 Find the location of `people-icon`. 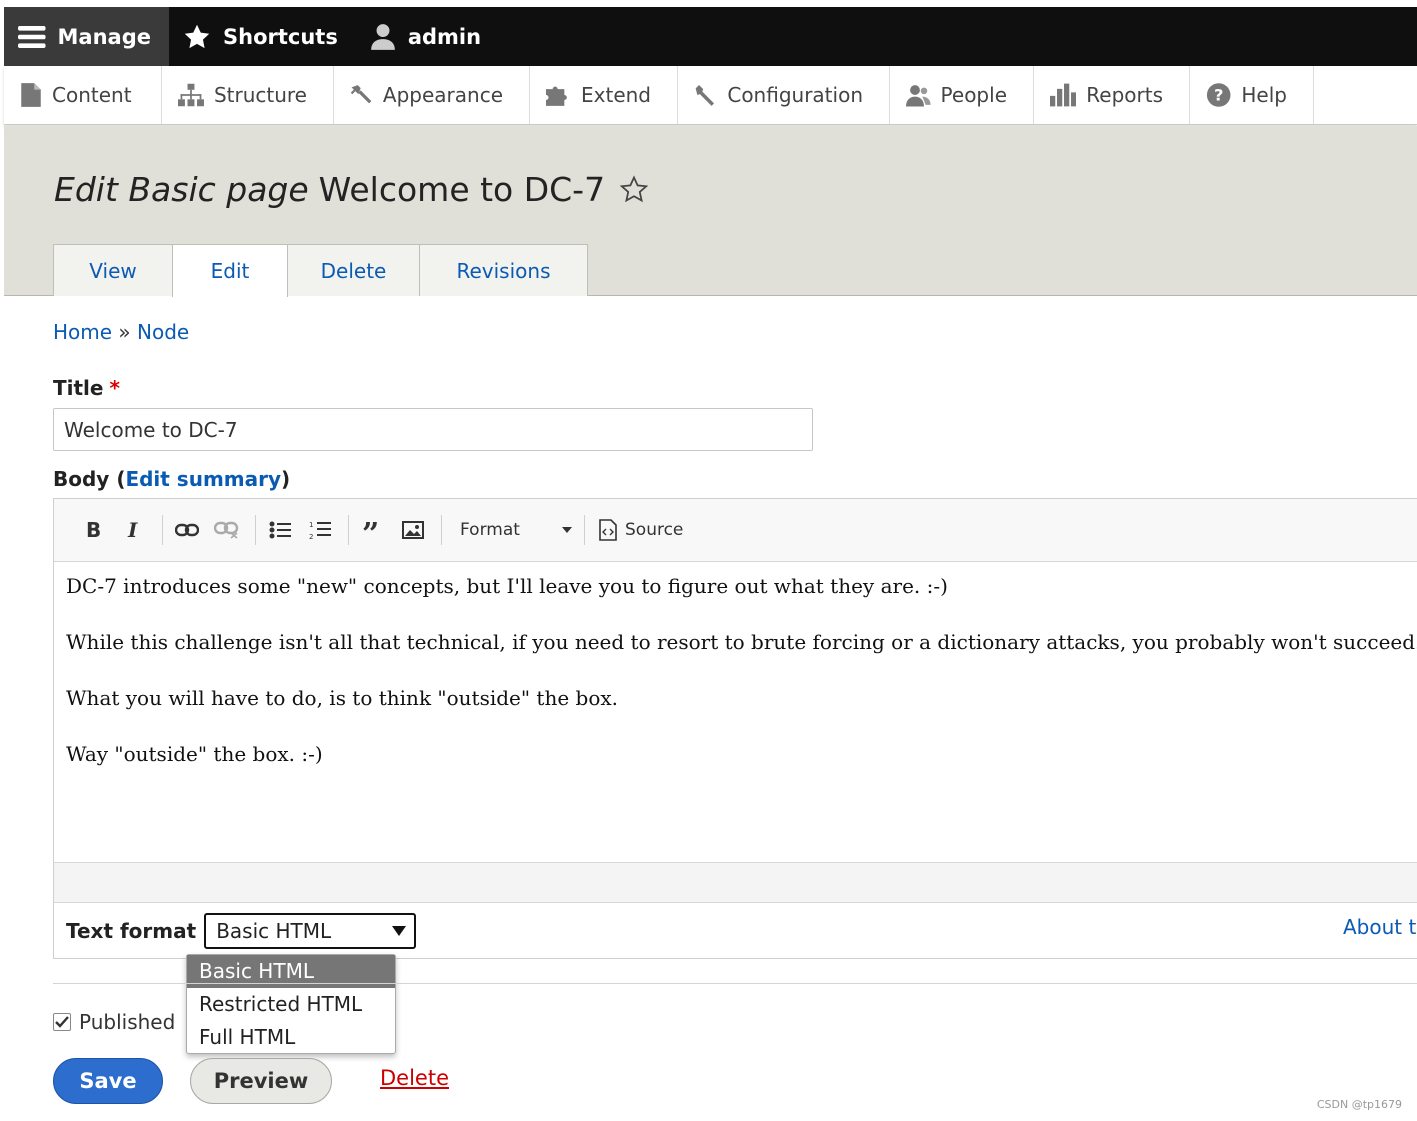

people-icon is located at coordinates (918, 96).